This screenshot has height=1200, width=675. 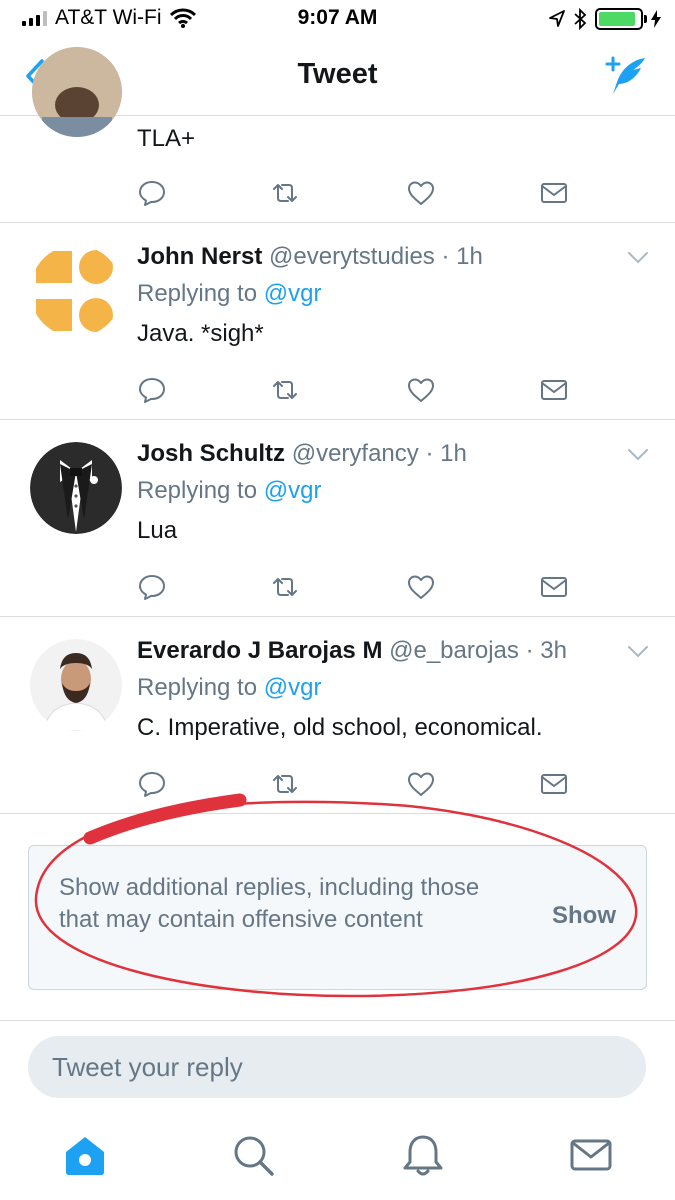 What do you see at coordinates (337, 1155) in the screenshot?
I see `tab-bar` at bounding box center [337, 1155].